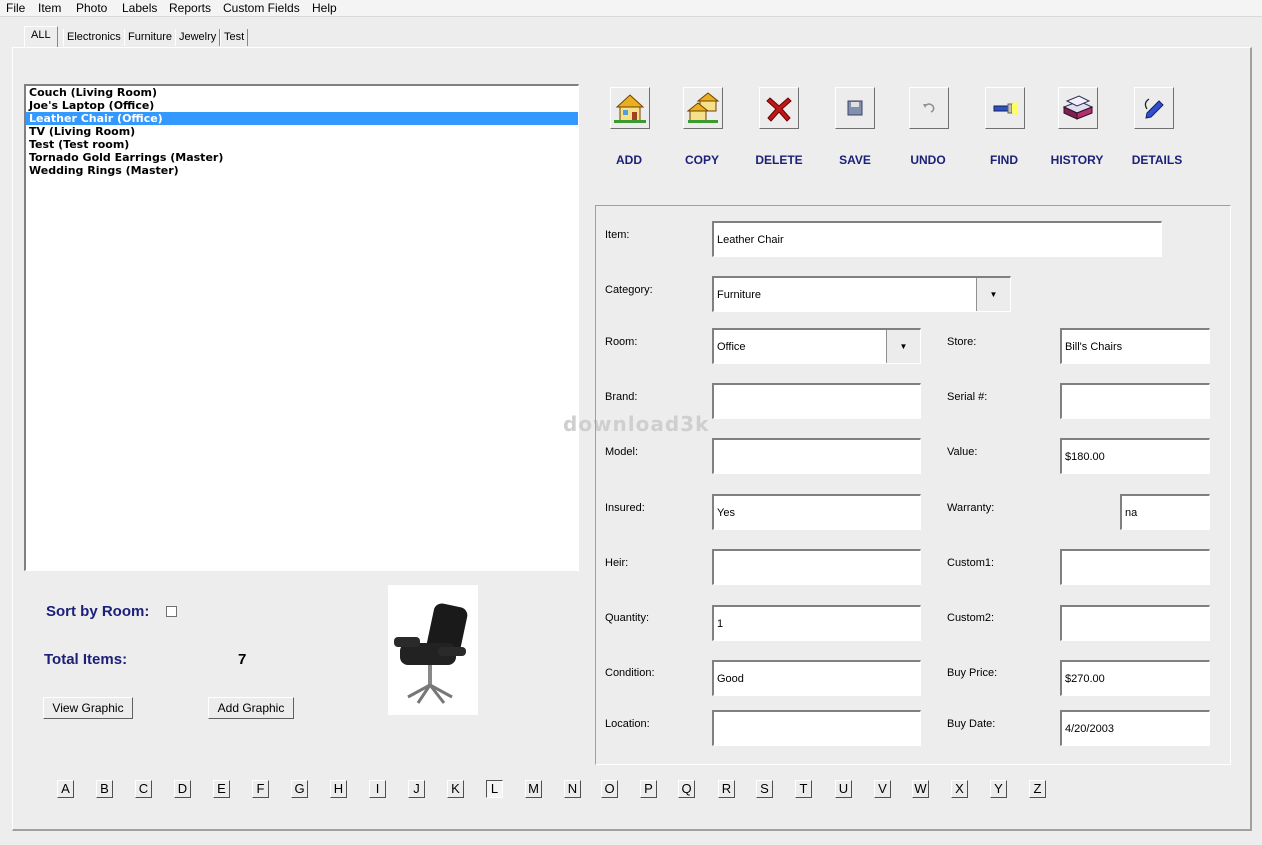 Image resolution: width=1262 pixels, height=845 pixels. I want to click on category-dropdown-button: ▼, so click(993, 294).